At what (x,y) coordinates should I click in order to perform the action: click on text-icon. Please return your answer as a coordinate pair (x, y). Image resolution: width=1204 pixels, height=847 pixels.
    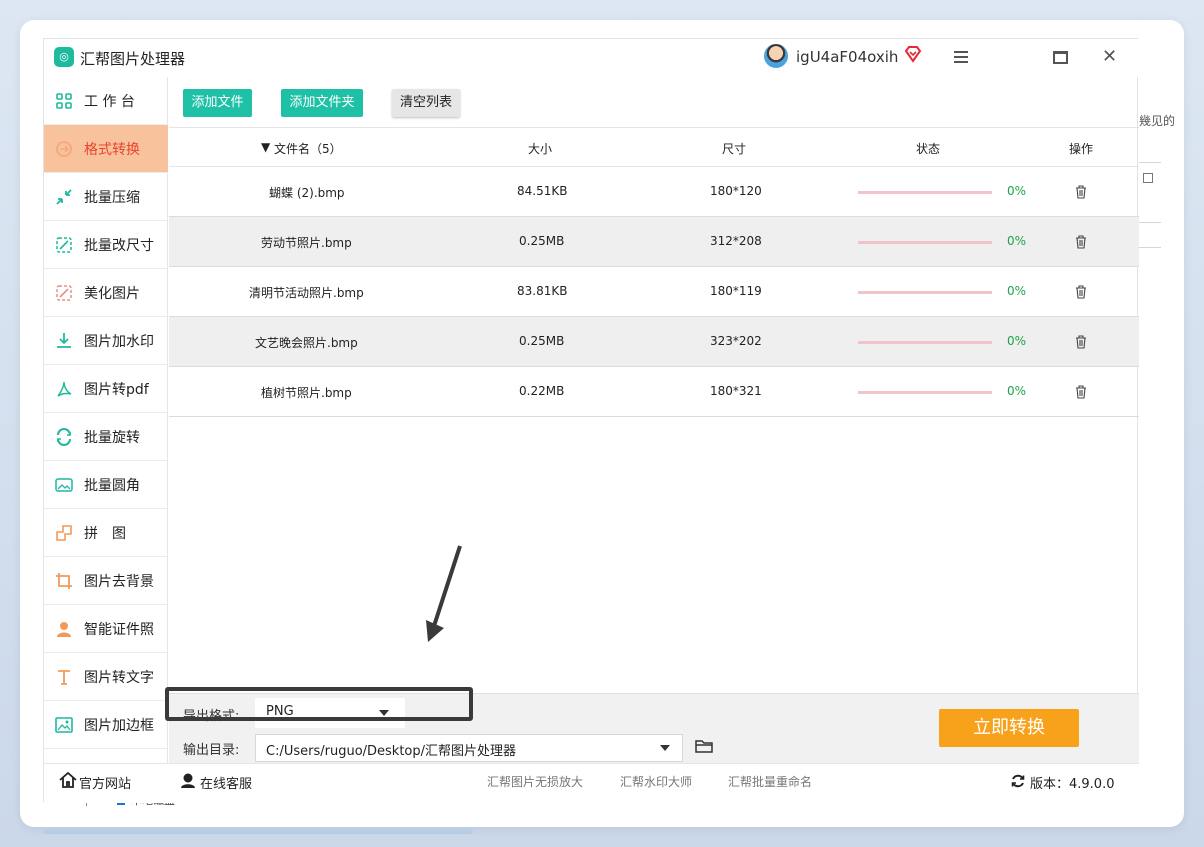
    Looking at the image, I should click on (64, 677).